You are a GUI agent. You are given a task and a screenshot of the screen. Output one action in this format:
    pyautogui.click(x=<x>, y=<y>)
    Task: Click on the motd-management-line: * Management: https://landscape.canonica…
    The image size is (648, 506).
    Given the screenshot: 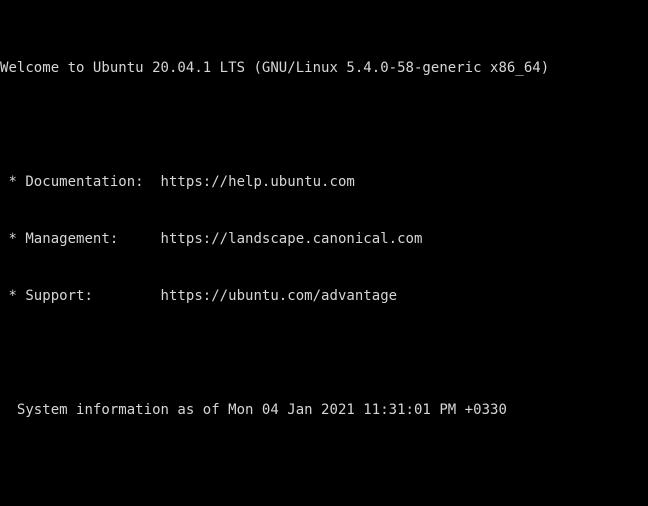 What is the action you would take?
    pyautogui.click(x=211, y=239)
    